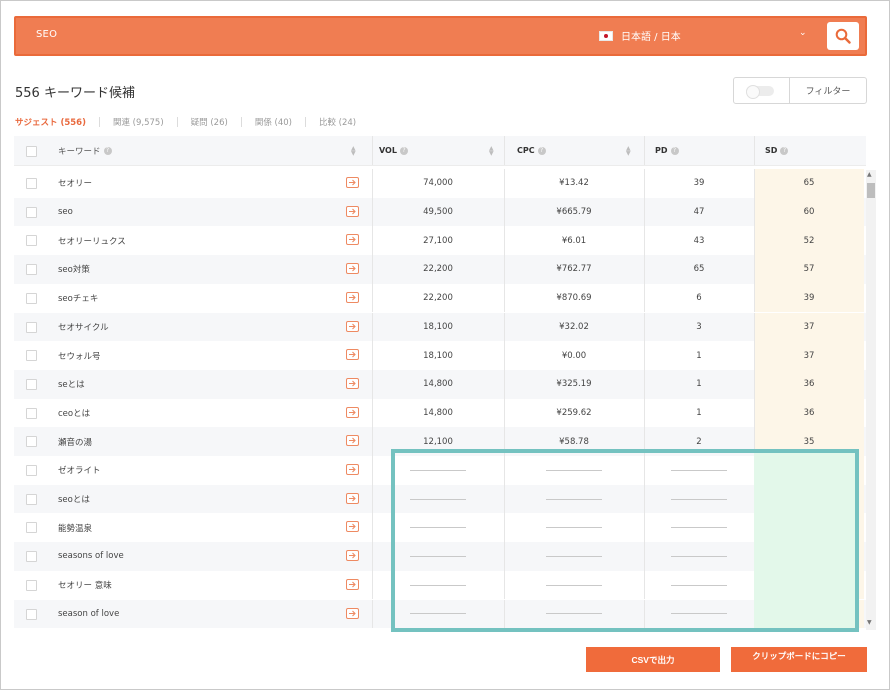 This screenshot has height=690, width=890. I want to click on vol-cell: 14,800, so click(438, 384).